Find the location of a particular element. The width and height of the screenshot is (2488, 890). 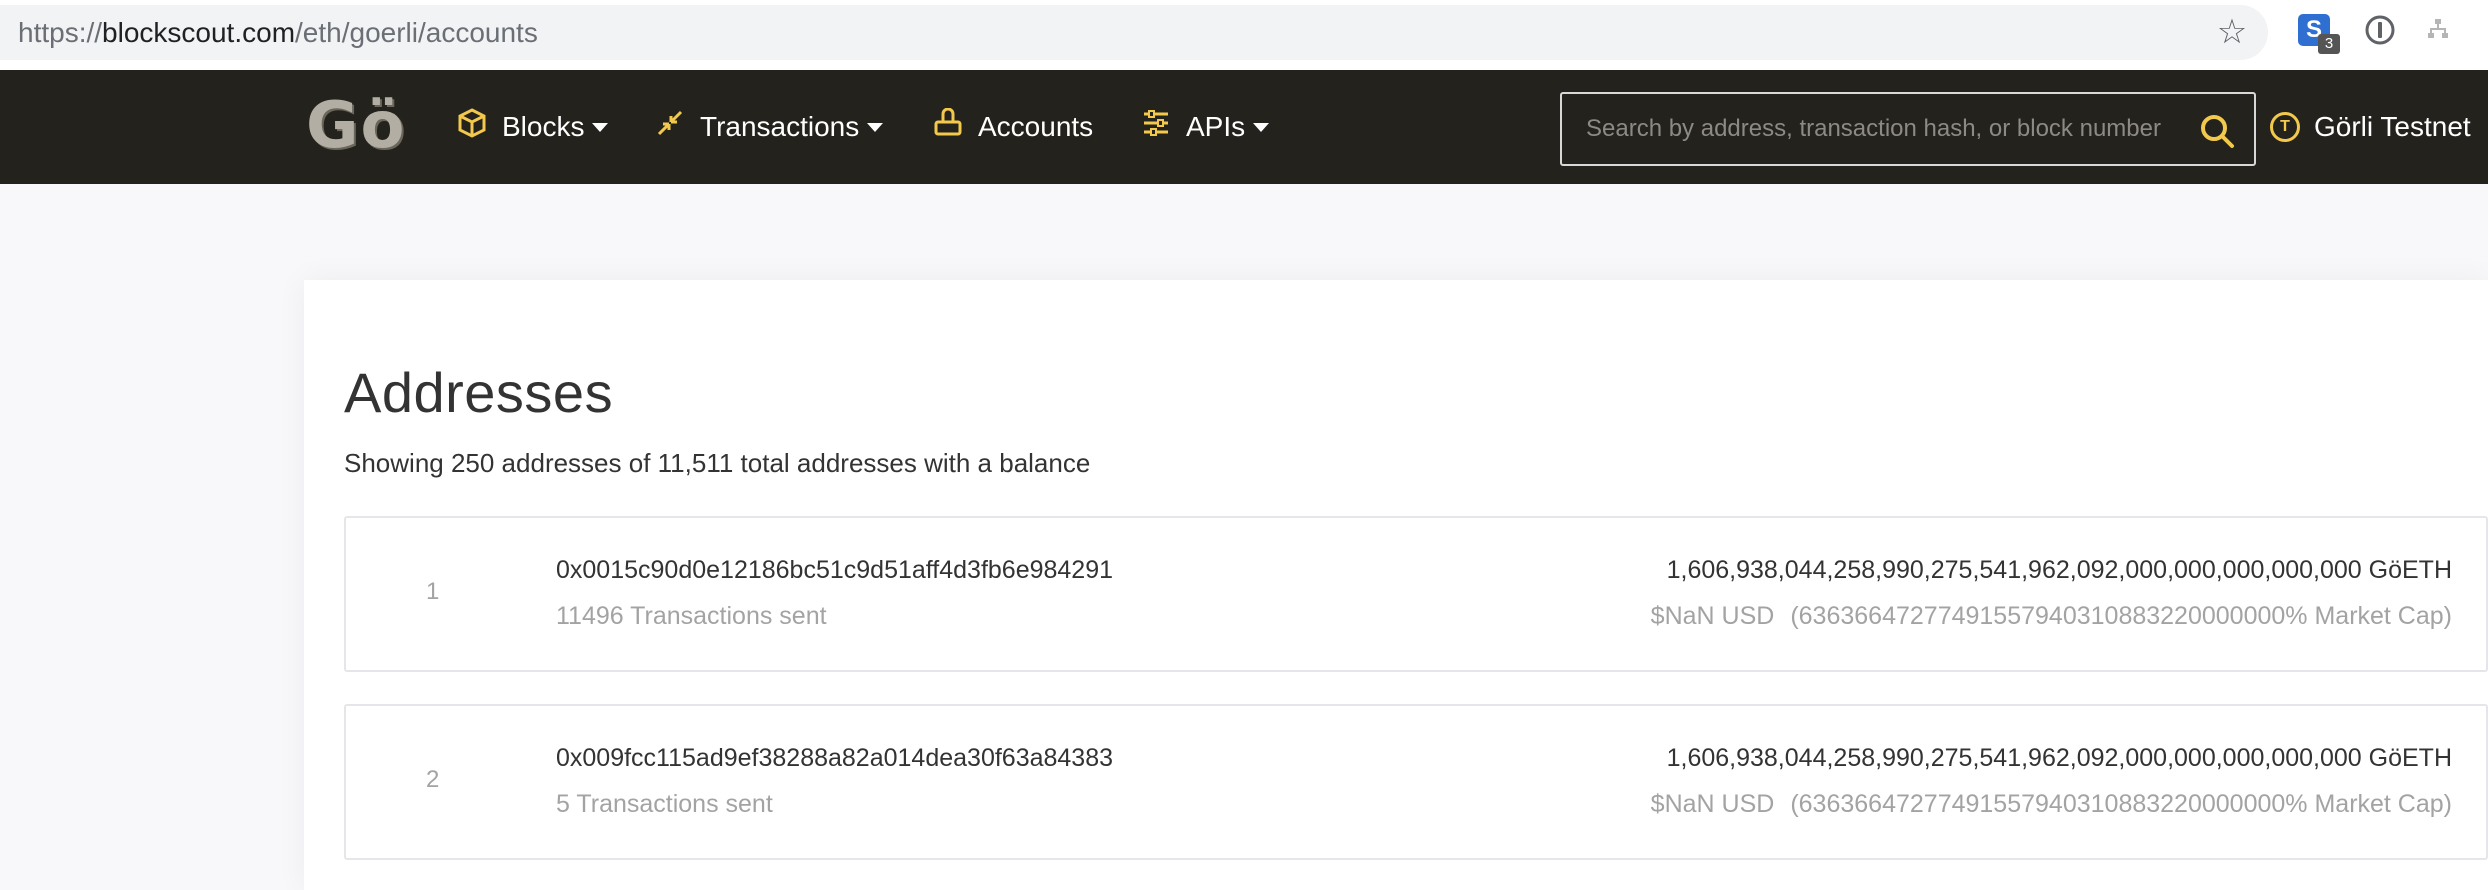

search-box is located at coordinates (1908, 129).